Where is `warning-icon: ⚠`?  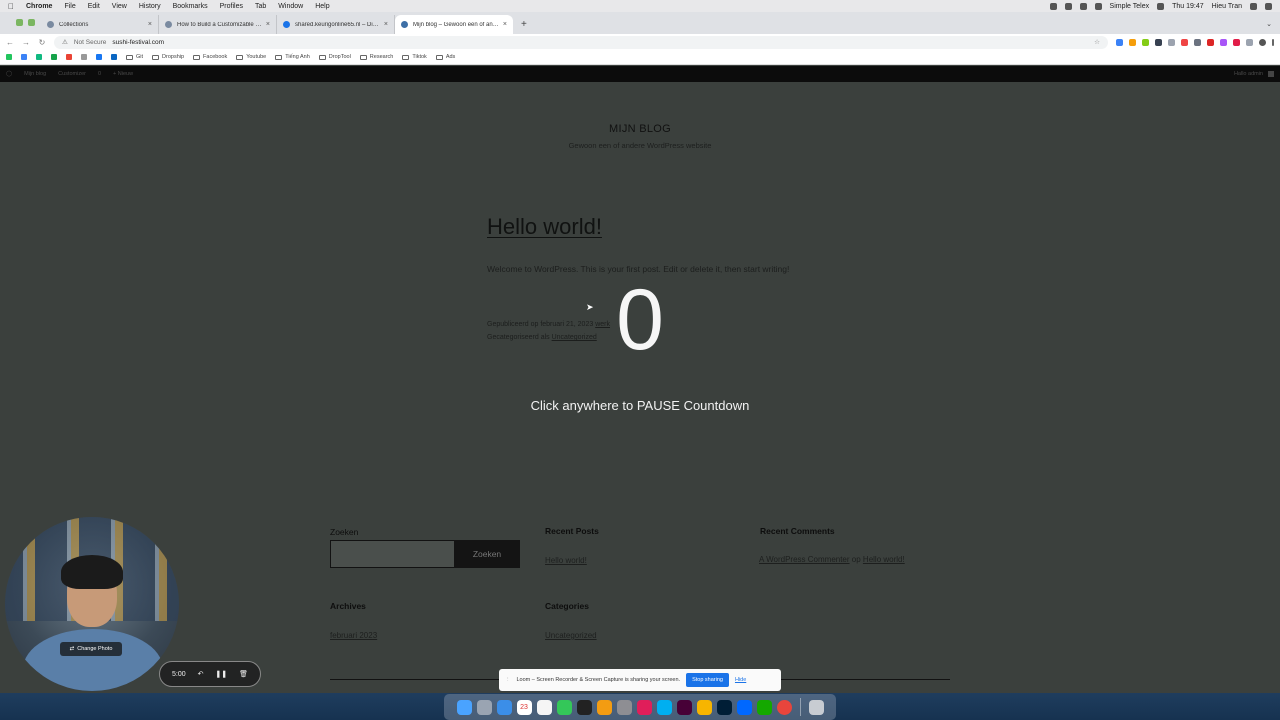
warning-icon: ⚠ is located at coordinates (65, 42).